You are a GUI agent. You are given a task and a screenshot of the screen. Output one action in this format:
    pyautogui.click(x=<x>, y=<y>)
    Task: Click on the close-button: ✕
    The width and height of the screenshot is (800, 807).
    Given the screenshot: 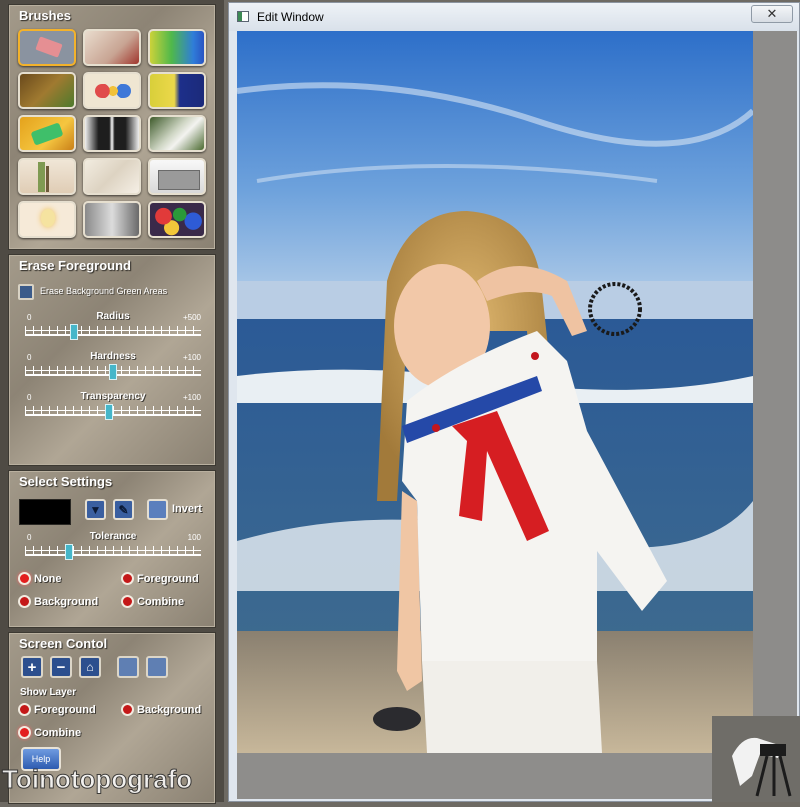 What is the action you would take?
    pyautogui.click(x=772, y=14)
    